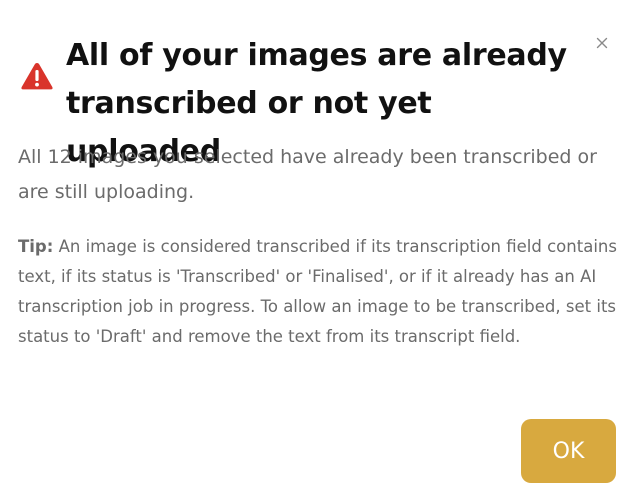 Image resolution: width=636 pixels, height=500 pixels. What do you see at coordinates (568, 451) in the screenshot?
I see `ok-button: OK` at bounding box center [568, 451].